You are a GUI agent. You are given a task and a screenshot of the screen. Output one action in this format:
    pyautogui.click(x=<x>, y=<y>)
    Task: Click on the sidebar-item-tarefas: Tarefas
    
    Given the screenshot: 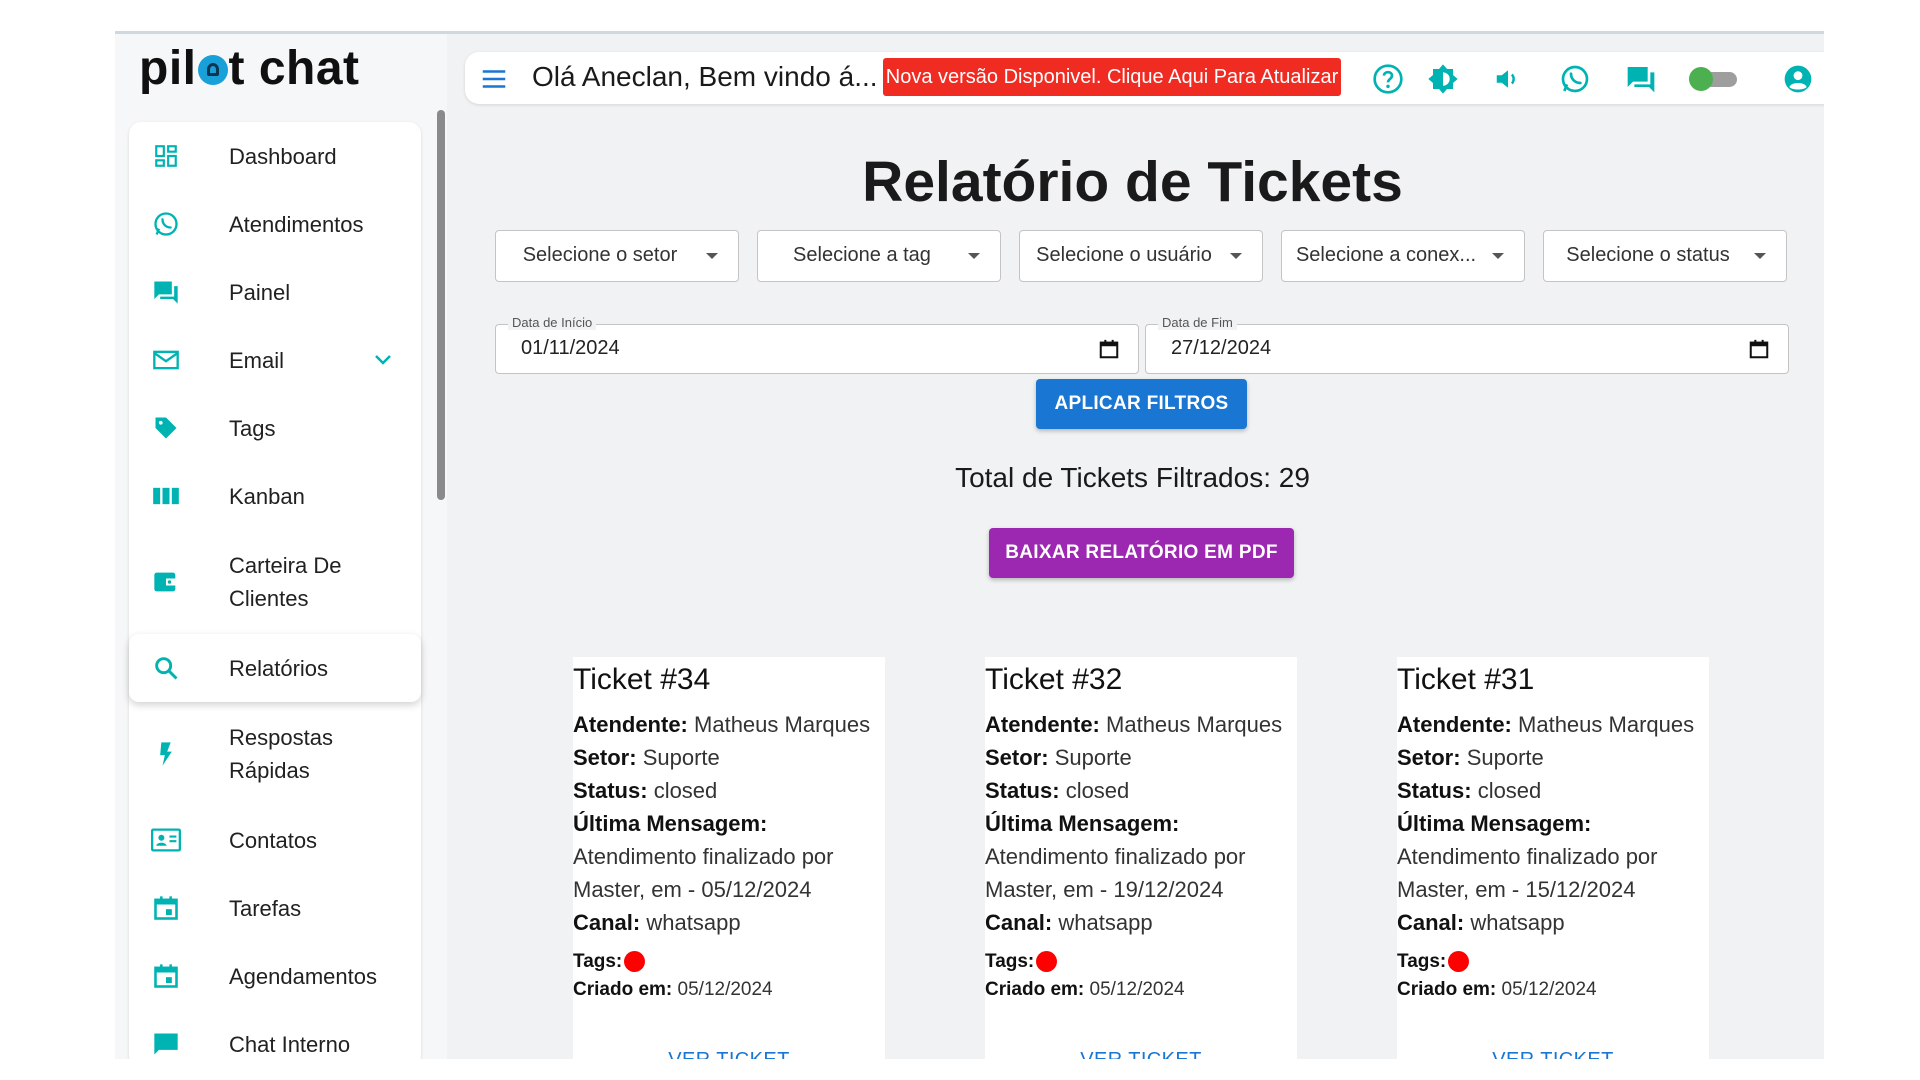 What is the action you would take?
    pyautogui.click(x=275, y=908)
    